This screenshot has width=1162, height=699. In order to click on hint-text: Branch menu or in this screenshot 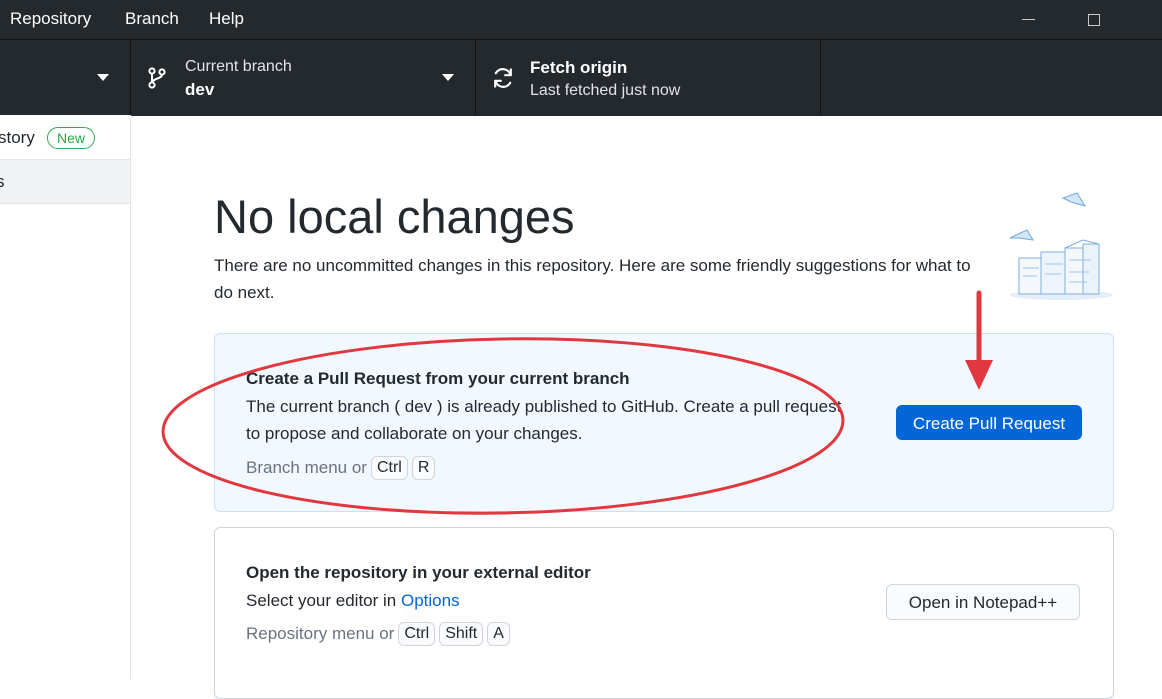, I will do `click(306, 467)`.